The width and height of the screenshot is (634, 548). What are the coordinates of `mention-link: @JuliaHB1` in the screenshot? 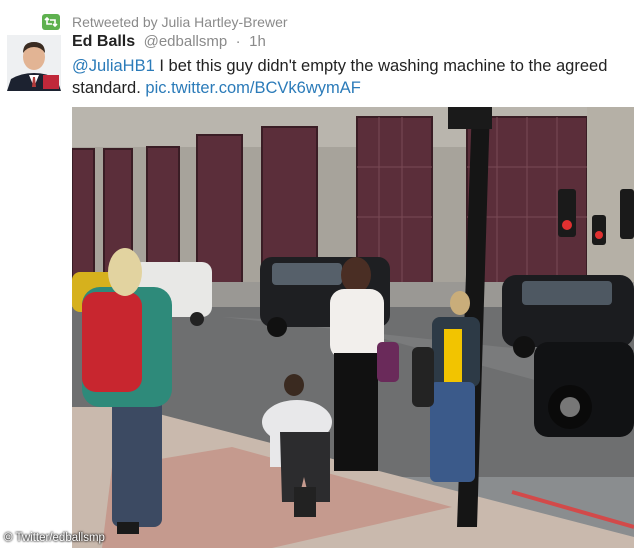 It's located at (113, 66).